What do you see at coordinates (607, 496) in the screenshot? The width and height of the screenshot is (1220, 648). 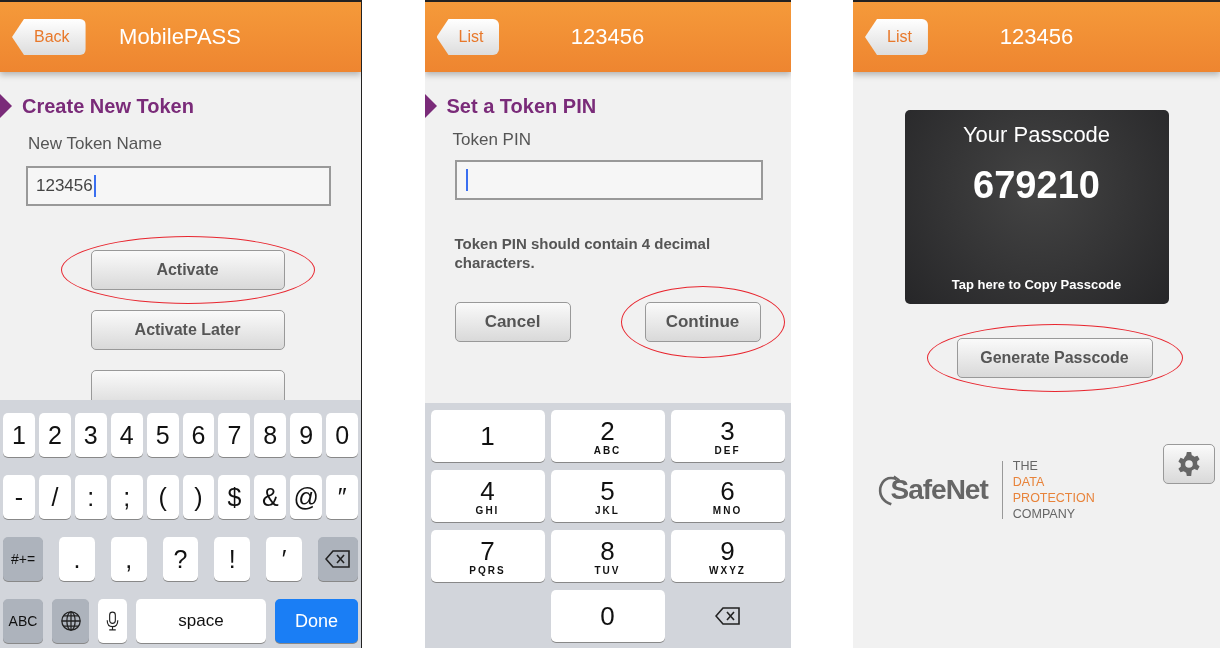 I see `keypad-key: 5 JKL` at bounding box center [607, 496].